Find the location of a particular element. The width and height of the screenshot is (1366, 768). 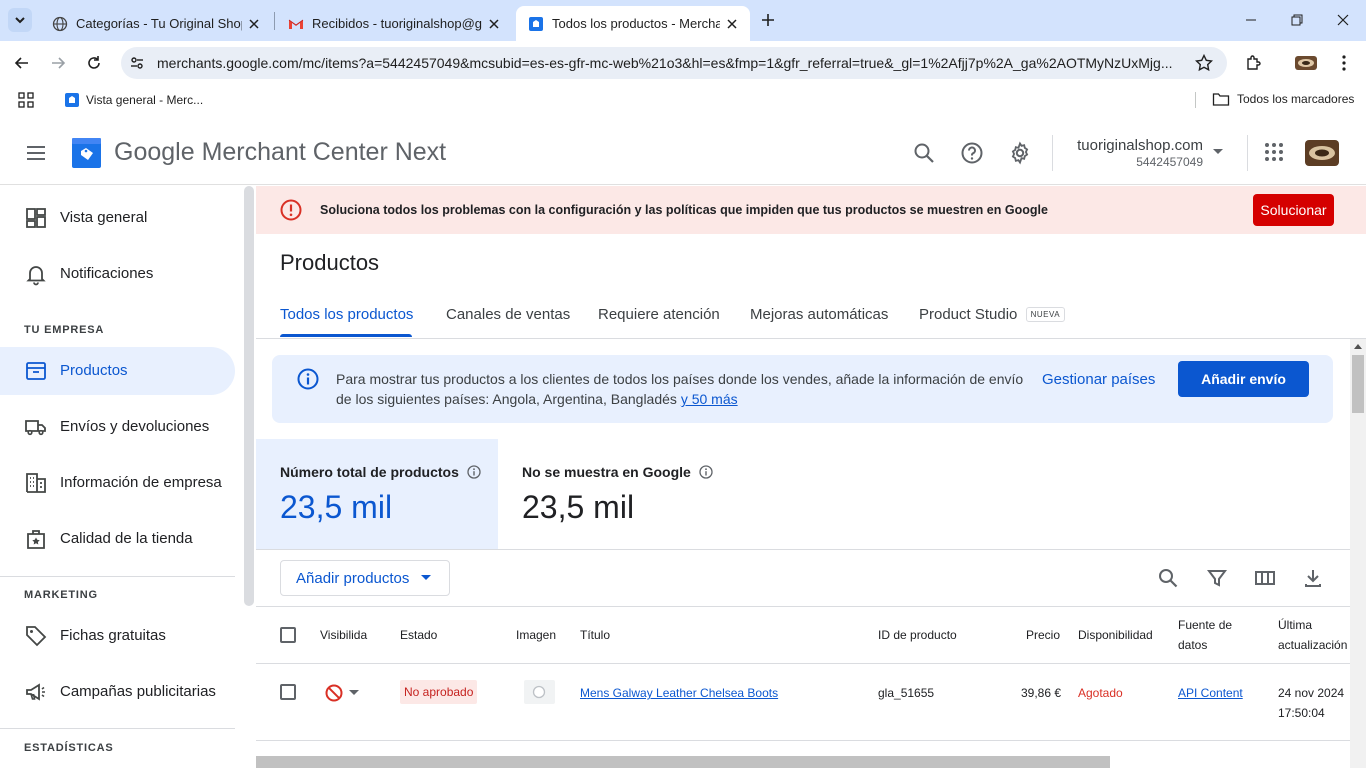

star-icon is located at coordinates (1204, 63).